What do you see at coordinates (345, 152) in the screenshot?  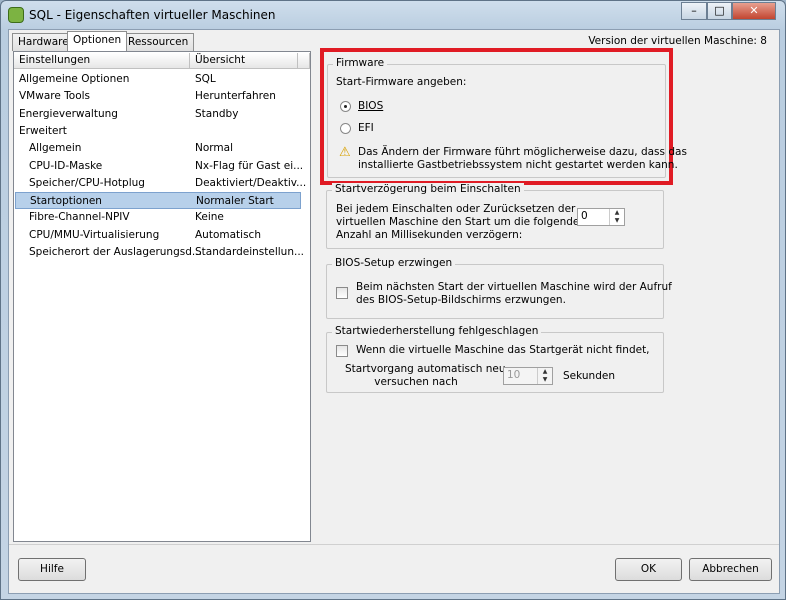 I see `warning-icon: ⚠` at bounding box center [345, 152].